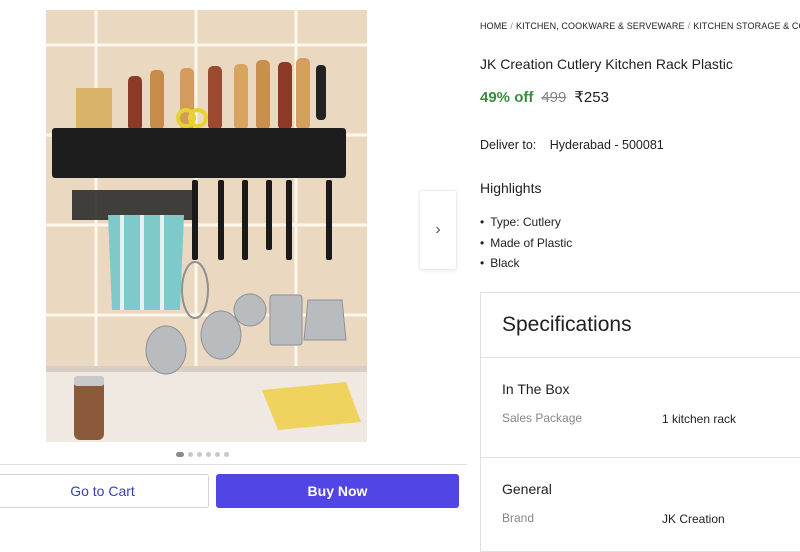  What do you see at coordinates (554, 97) in the screenshot?
I see `mrp-price: 499` at bounding box center [554, 97].